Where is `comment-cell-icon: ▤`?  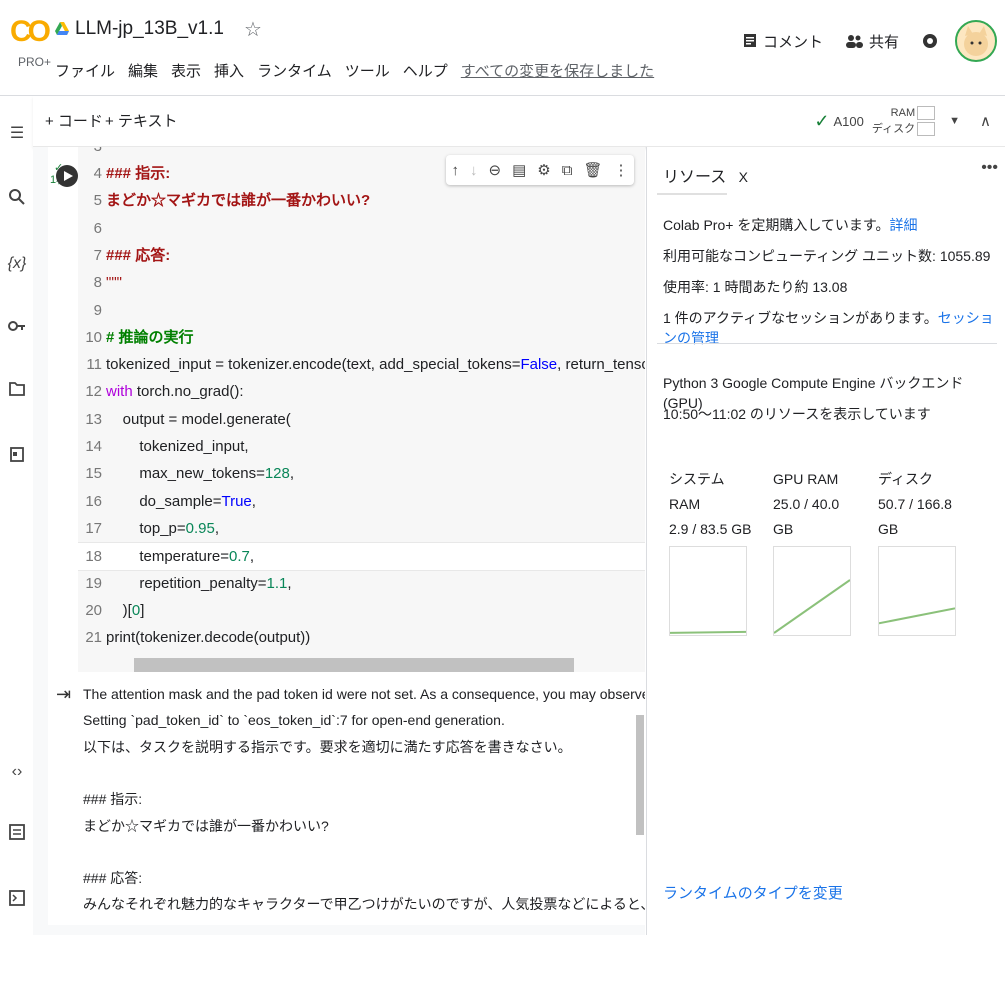
comment-cell-icon: ▤ is located at coordinates (519, 170).